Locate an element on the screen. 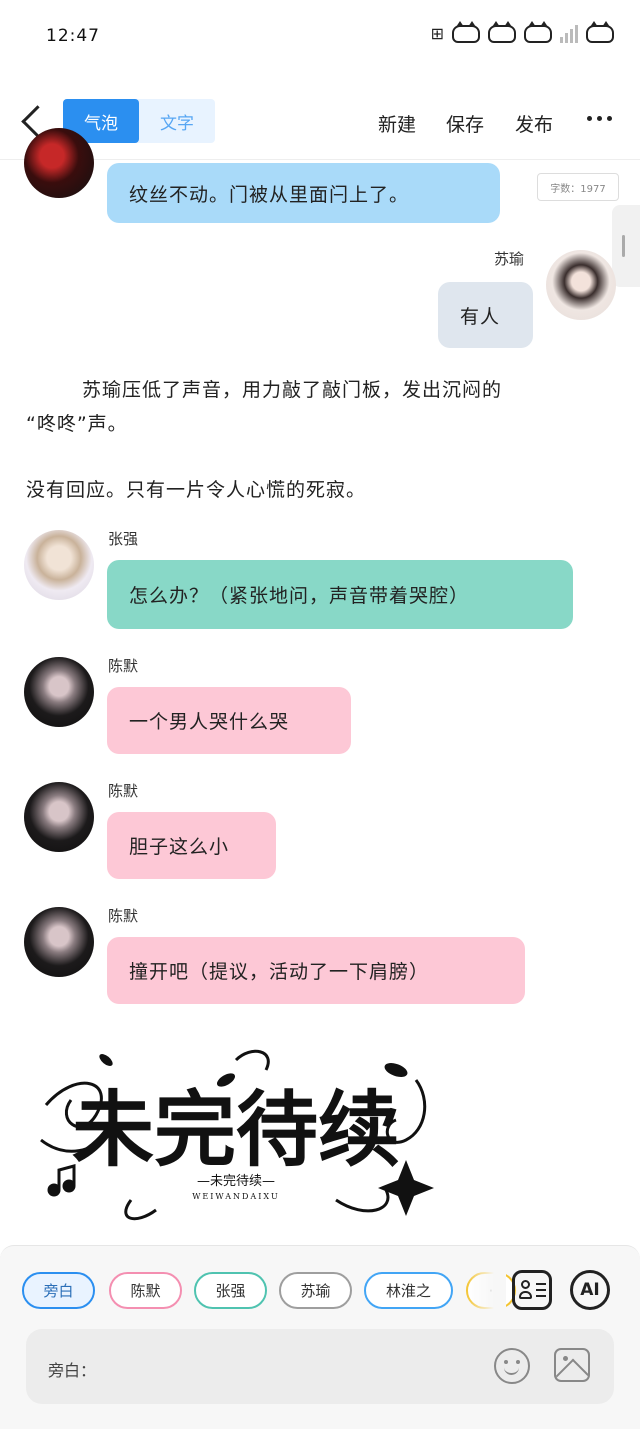  role-chip-chenmo: 陈默 is located at coordinates (145, 1290).